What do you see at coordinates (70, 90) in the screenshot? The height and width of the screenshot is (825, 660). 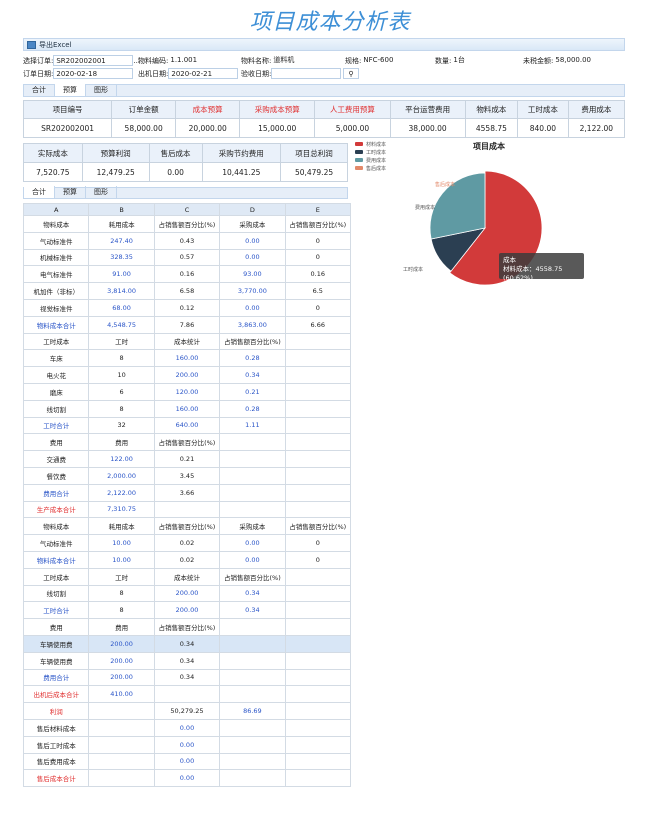 I see `tab-budget: 预算` at bounding box center [70, 90].